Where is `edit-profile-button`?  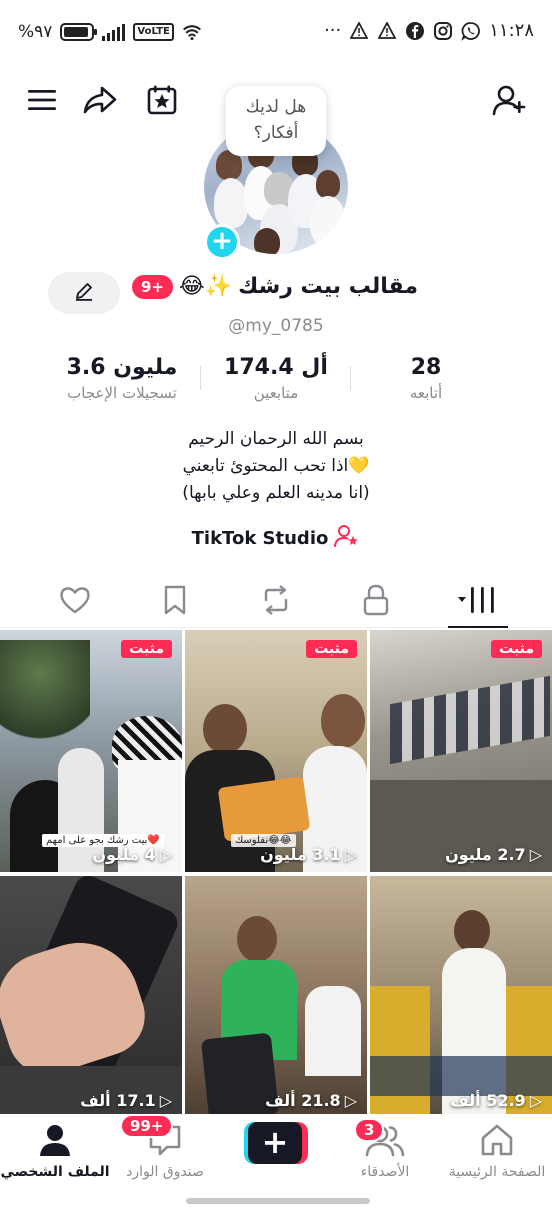 edit-profile-button is located at coordinates (84, 293).